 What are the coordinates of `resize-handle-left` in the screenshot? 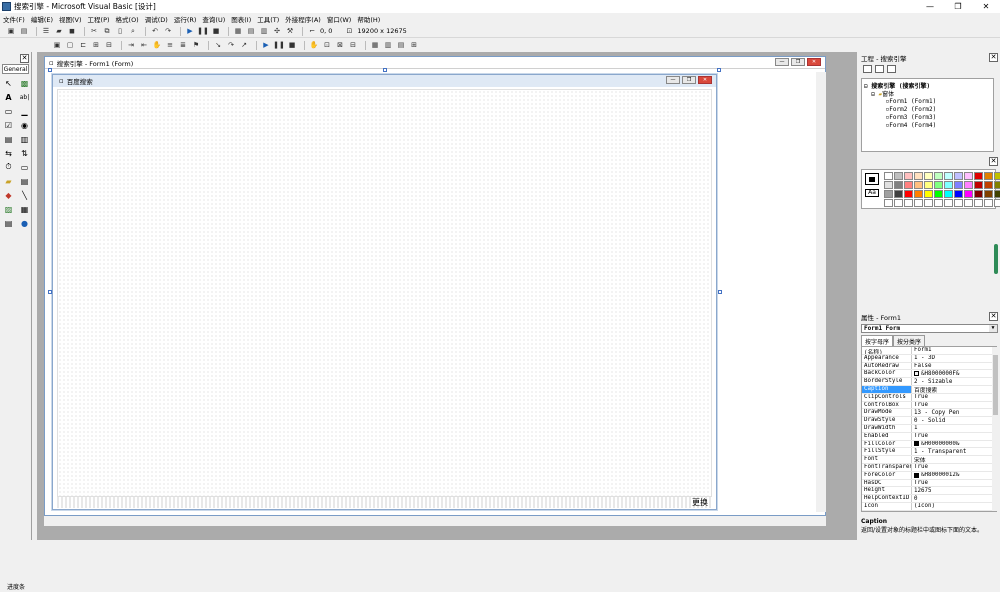 It's located at (50, 292).